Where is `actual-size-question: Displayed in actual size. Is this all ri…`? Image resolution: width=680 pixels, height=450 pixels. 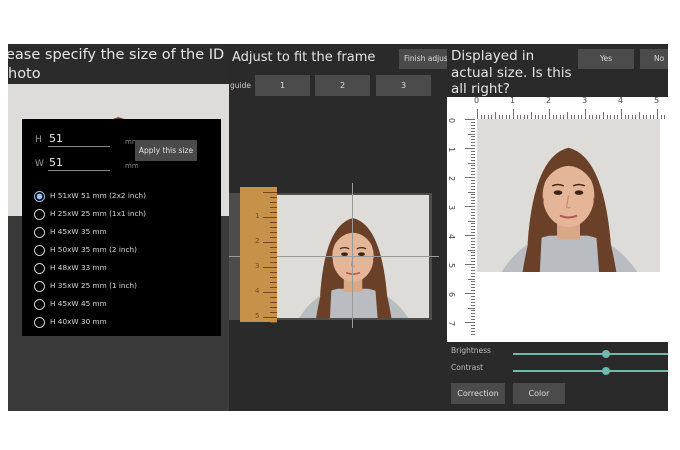
actual-size-question: Displayed in actual size. Is this all ri… is located at coordinates (511, 72).